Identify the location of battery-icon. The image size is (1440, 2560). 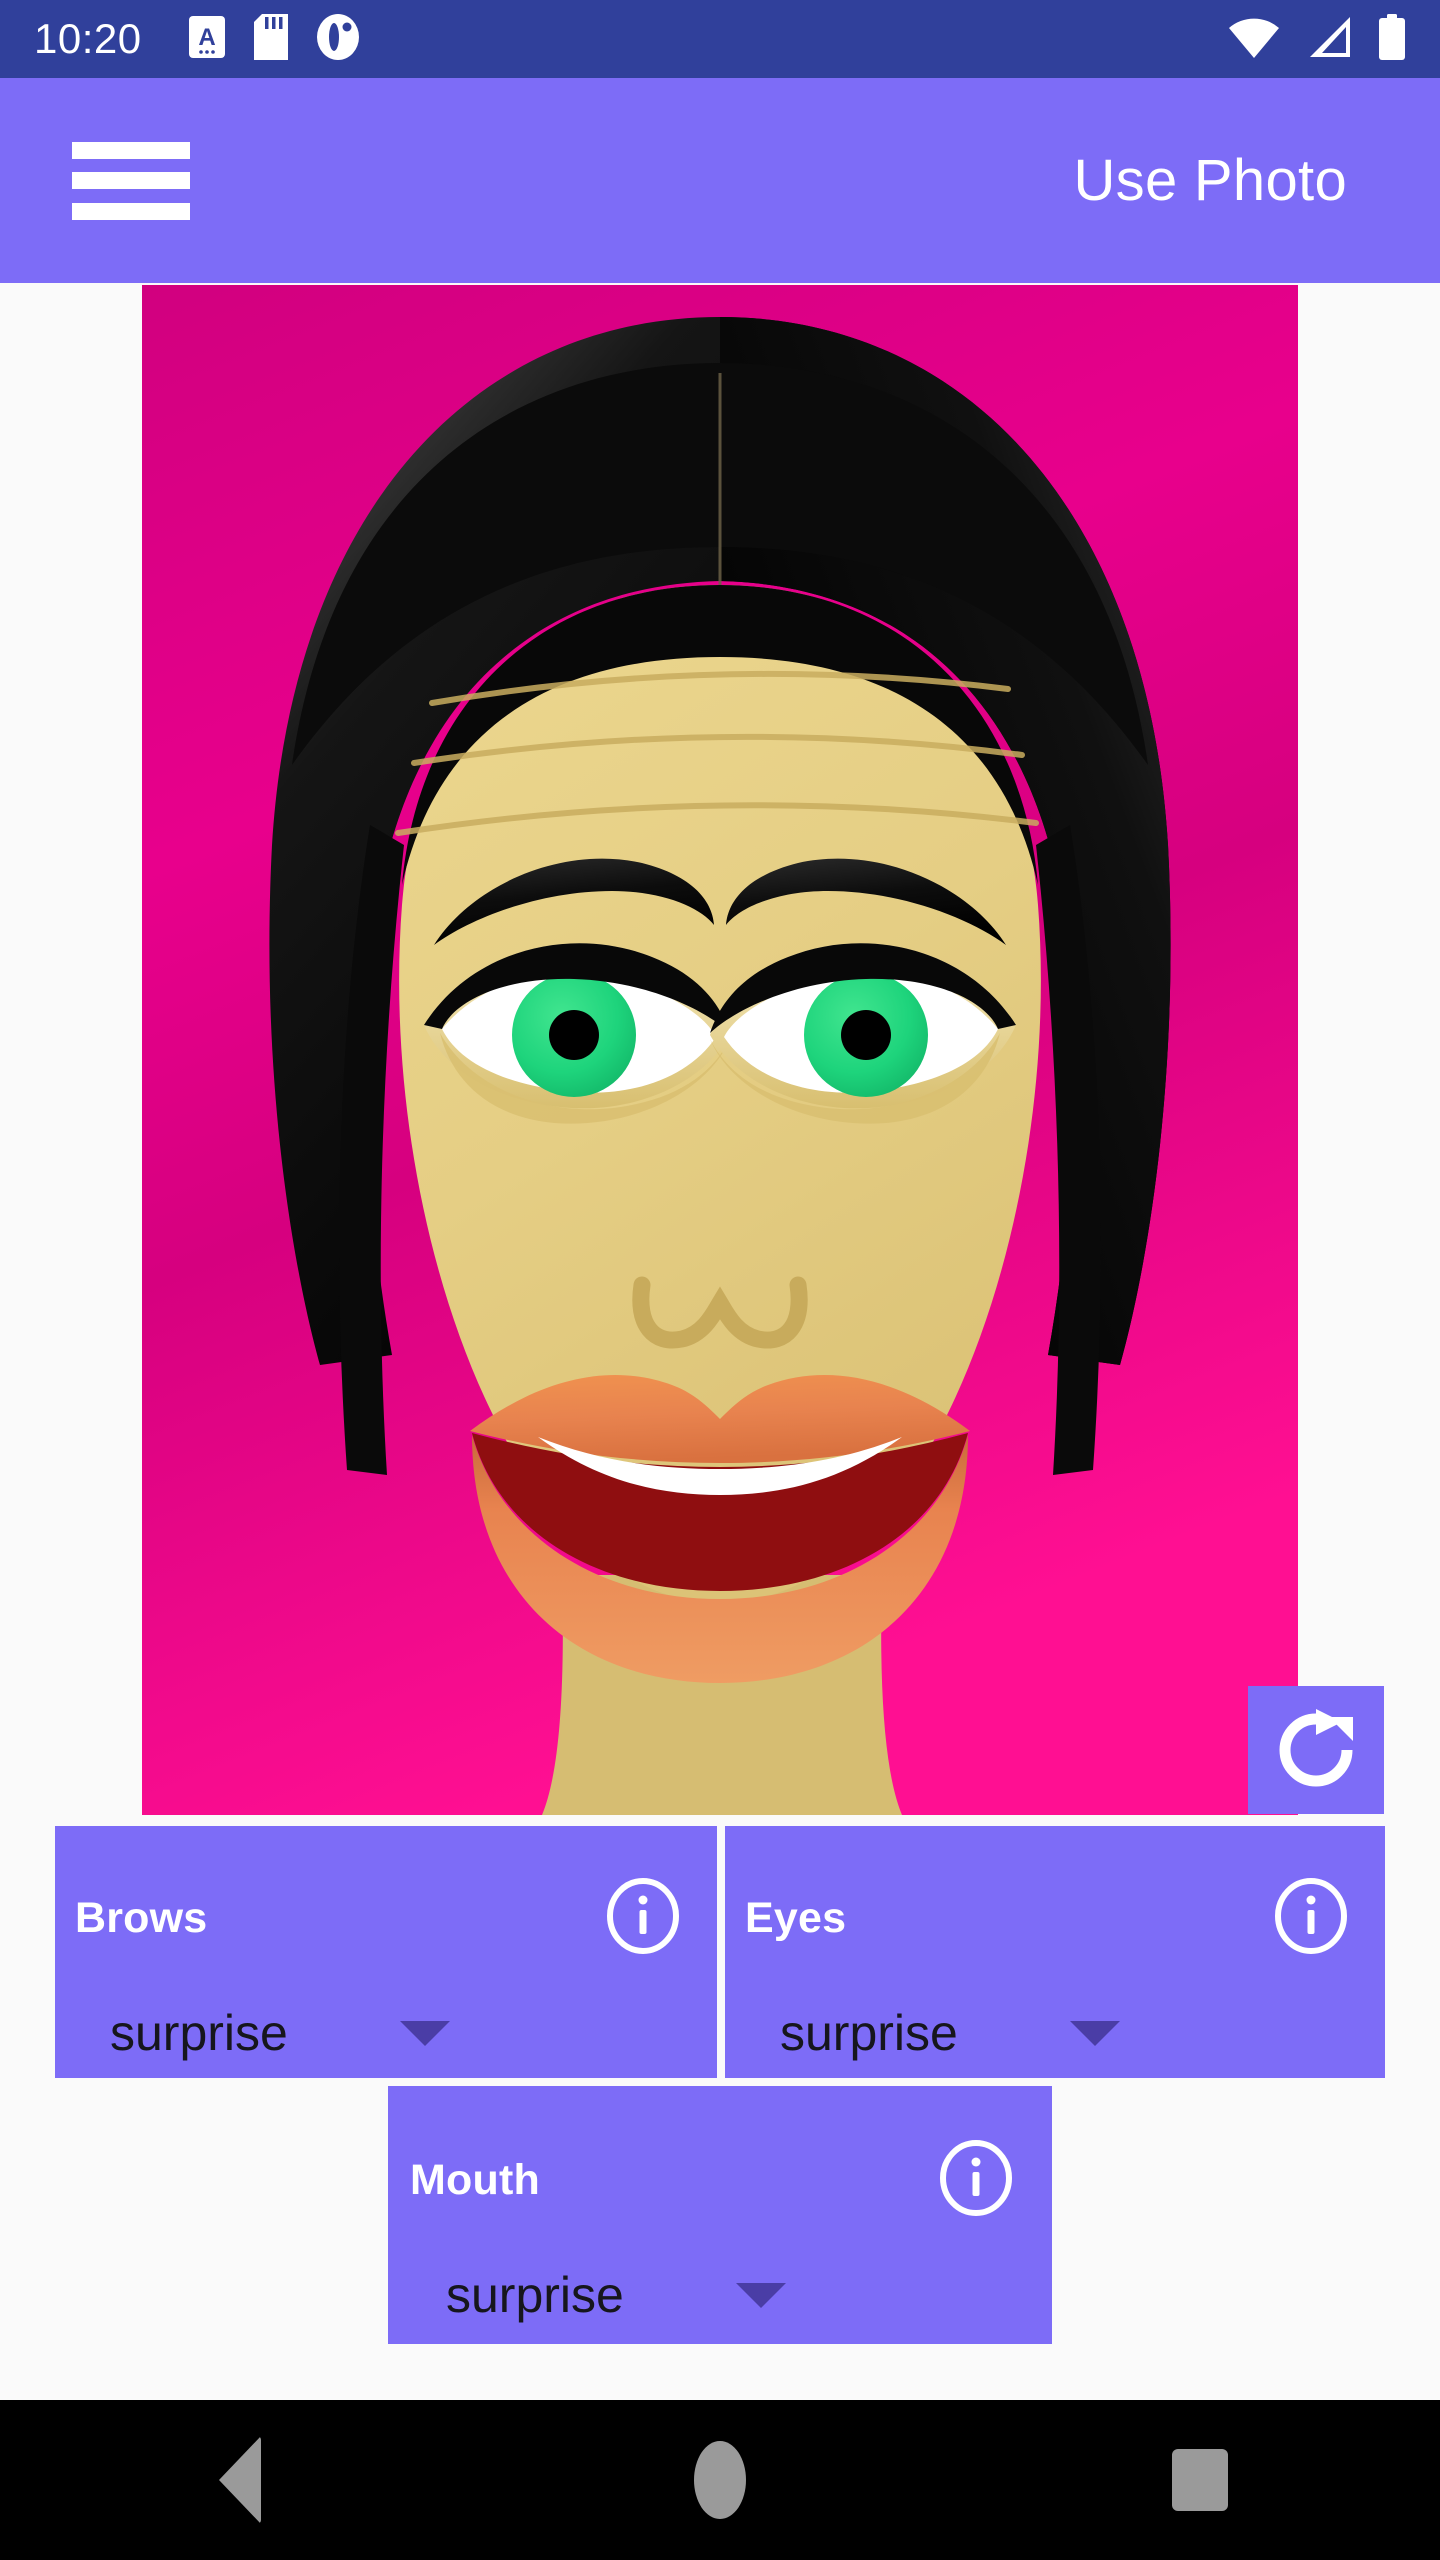
(1392, 39).